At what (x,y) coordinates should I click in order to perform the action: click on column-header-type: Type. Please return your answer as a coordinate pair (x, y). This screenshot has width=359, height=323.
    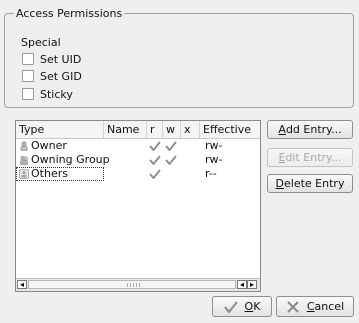
    Looking at the image, I should click on (60, 129).